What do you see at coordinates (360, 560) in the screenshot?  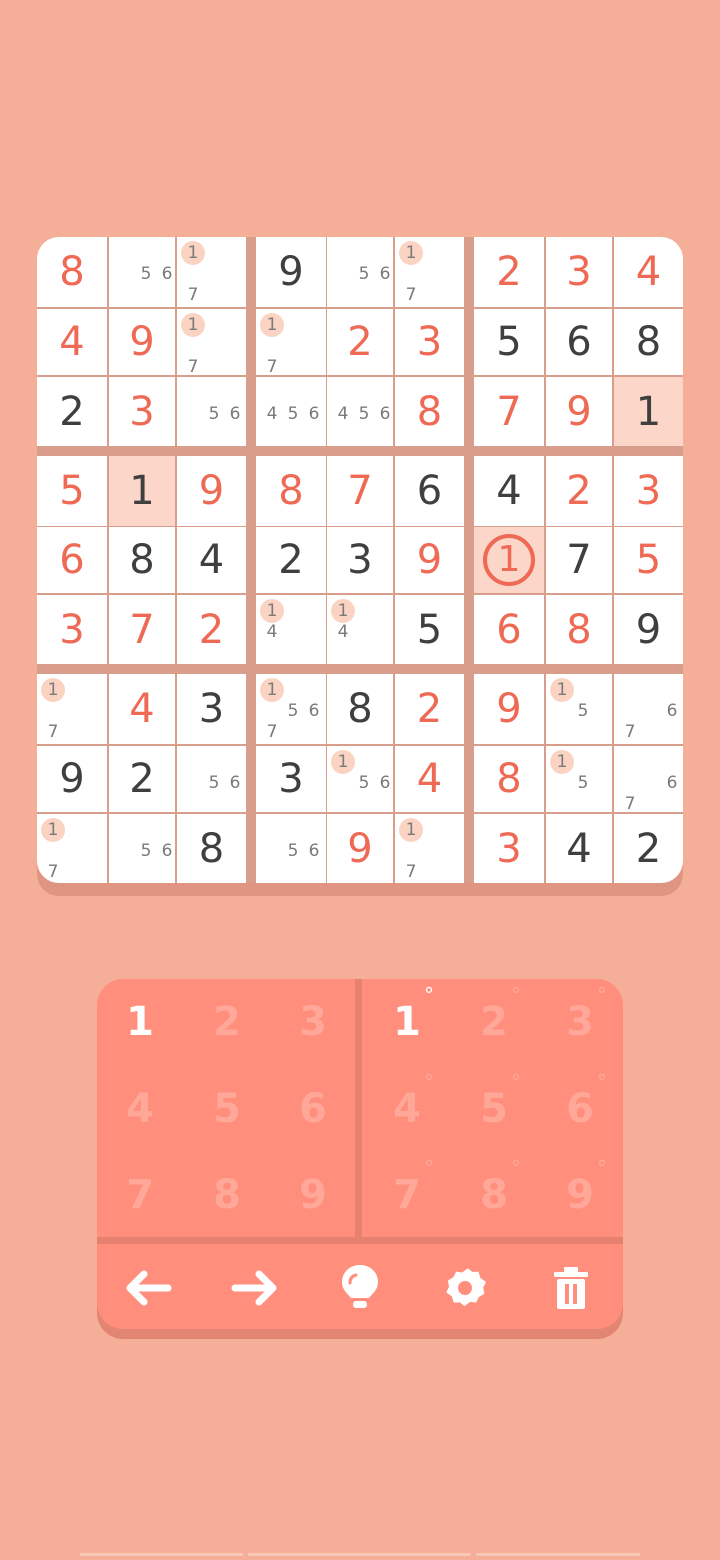 I see `cell-r5c5: 3` at bounding box center [360, 560].